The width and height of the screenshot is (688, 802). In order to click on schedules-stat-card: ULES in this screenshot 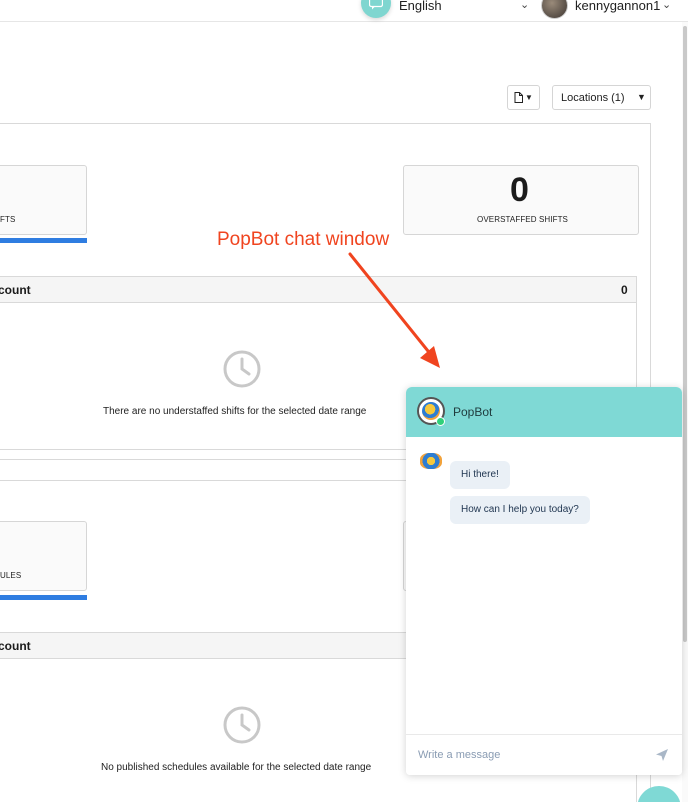, I will do `click(43, 556)`.